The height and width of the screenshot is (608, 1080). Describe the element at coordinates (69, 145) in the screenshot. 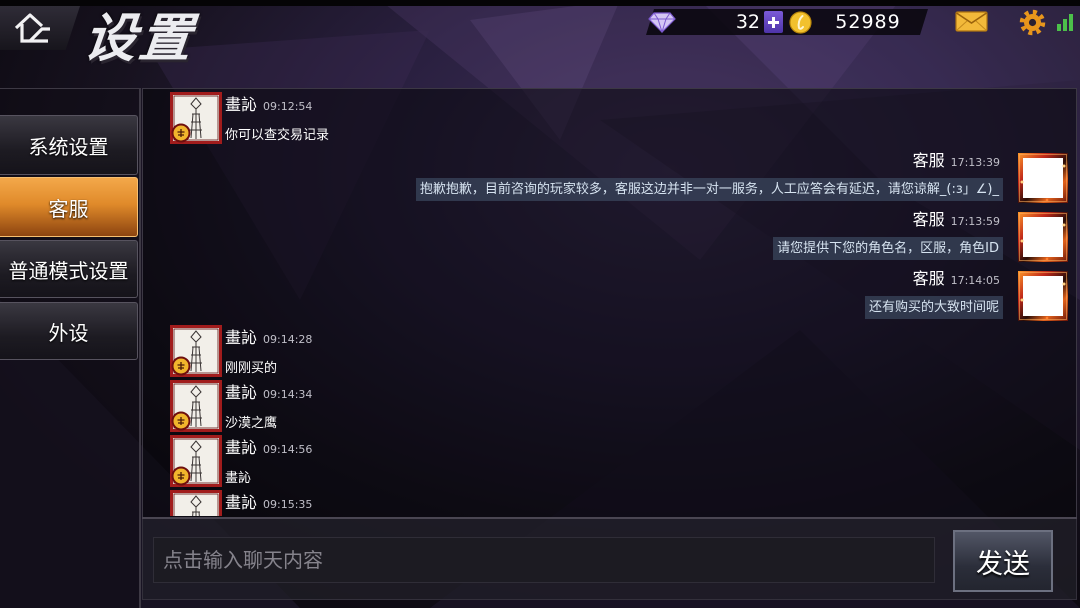

I see `sidebar-item-system-settings: 系统设置` at that location.